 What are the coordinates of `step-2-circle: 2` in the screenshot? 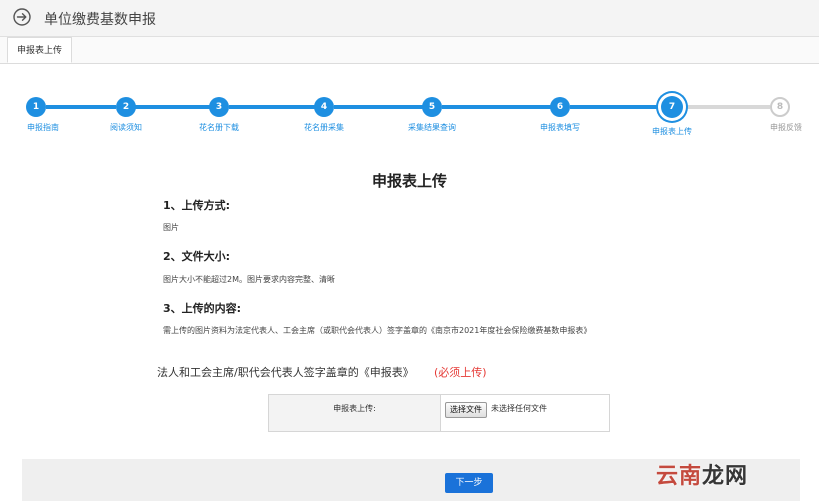 It's located at (126, 107).